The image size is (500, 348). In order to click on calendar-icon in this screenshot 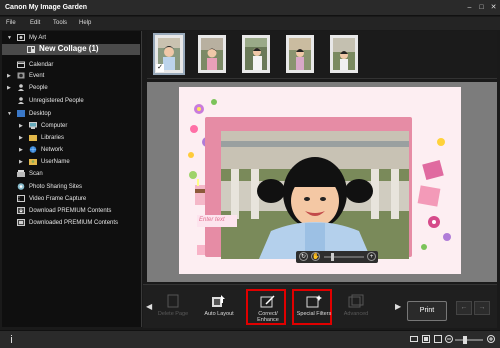, I will do `click(21, 64)`.